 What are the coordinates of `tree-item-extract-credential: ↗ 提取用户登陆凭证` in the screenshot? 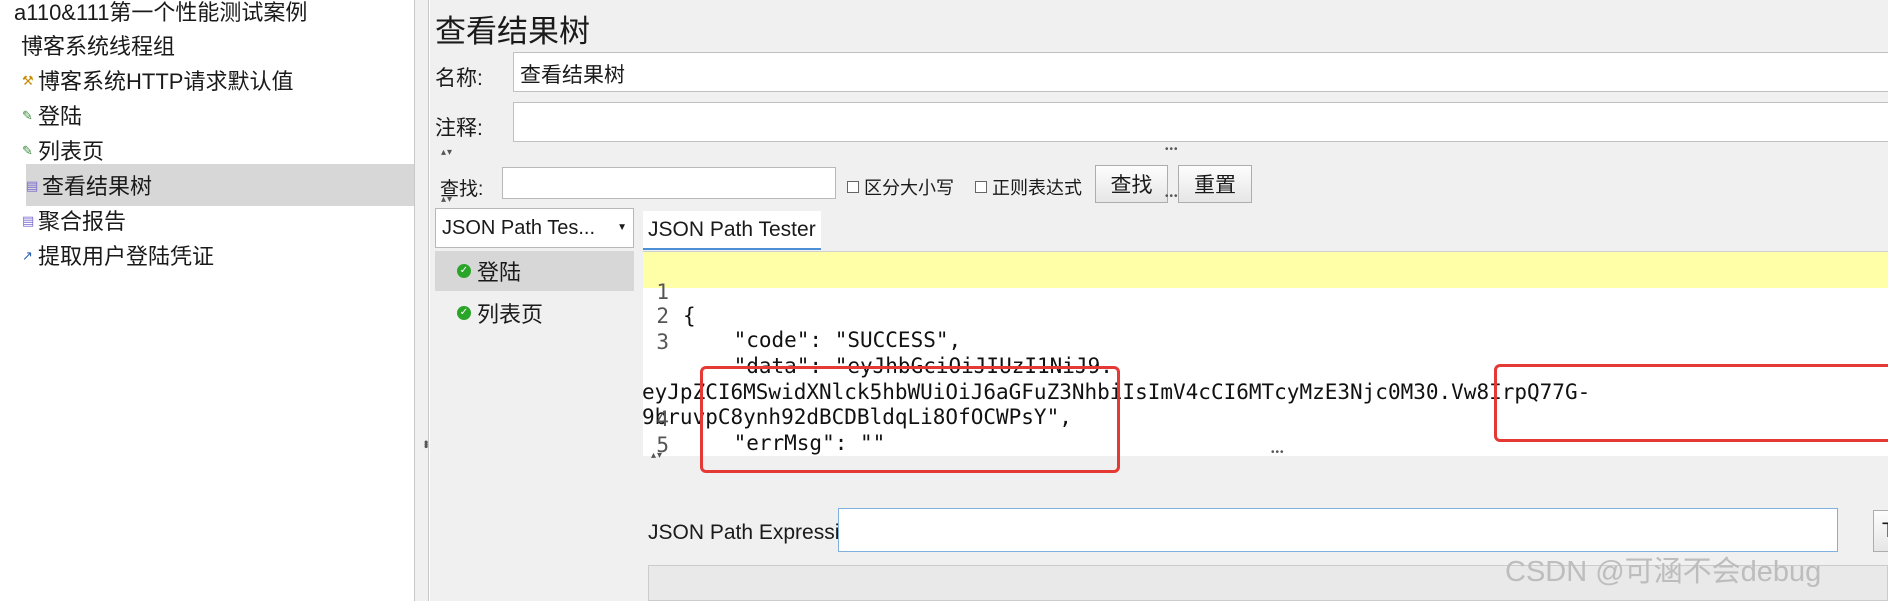 It's located at (207, 255).